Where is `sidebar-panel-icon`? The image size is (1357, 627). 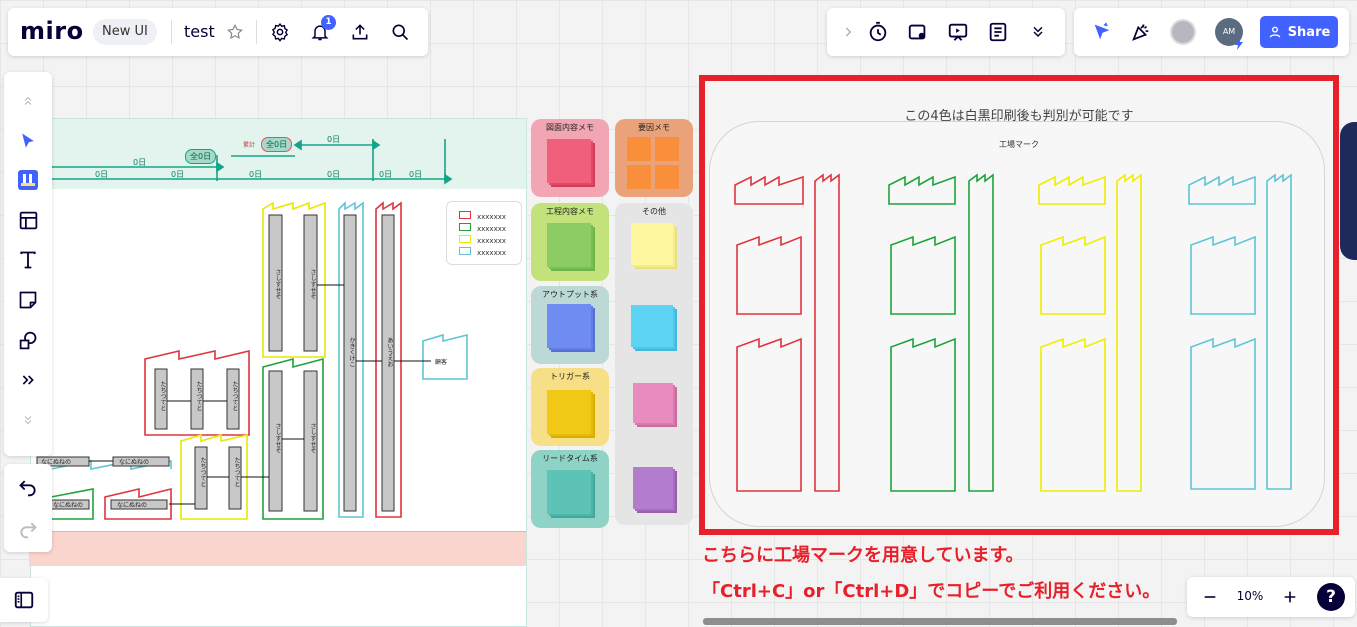 sidebar-panel-icon is located at coordinates (24, 600).